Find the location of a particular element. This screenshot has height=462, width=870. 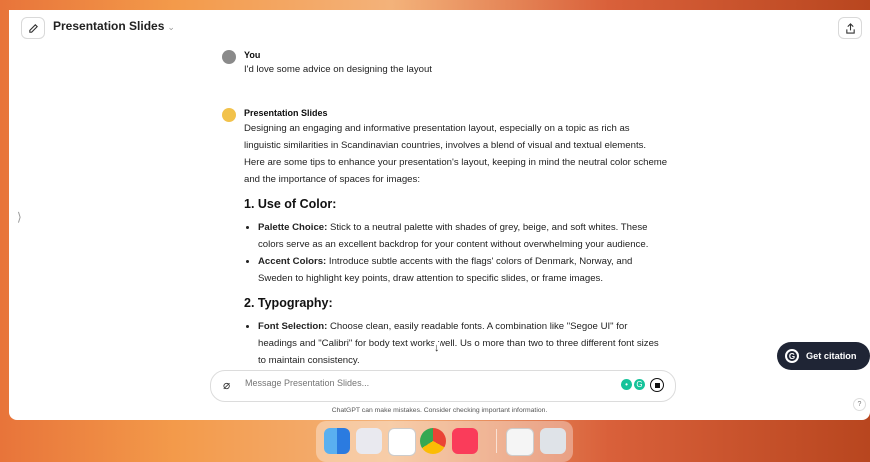

grammarly-widget: • G is located at coordinates (633, 384).